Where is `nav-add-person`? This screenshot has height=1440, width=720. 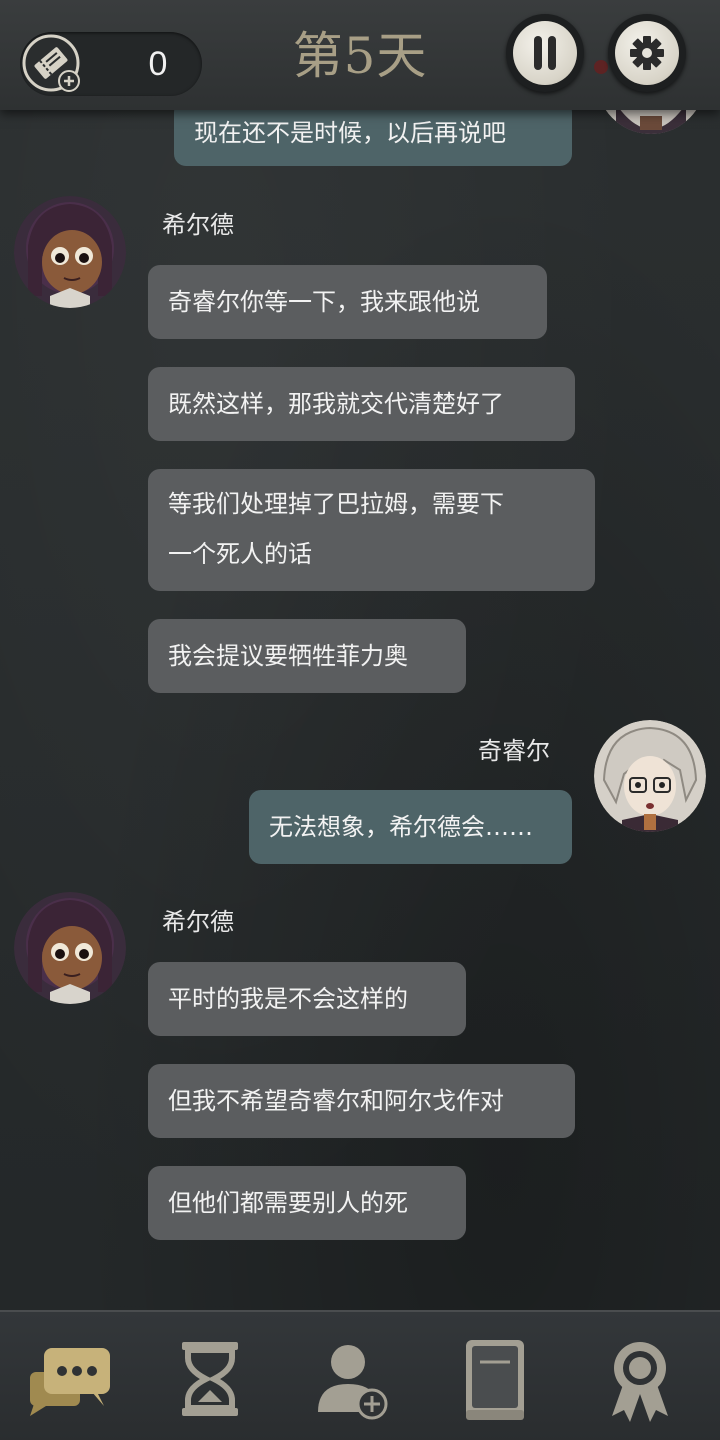
nav-add-person is located at coordinates (356, 1380).